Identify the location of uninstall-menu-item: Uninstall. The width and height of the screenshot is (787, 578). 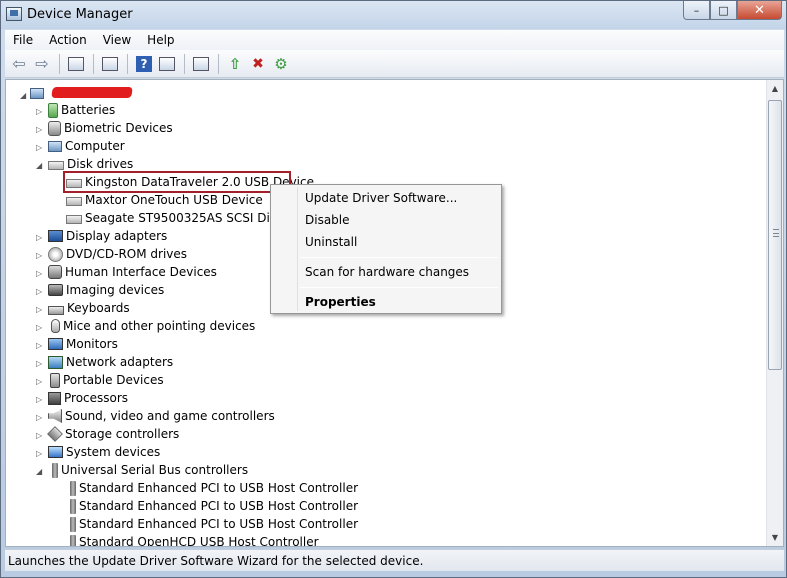
(331, 242).